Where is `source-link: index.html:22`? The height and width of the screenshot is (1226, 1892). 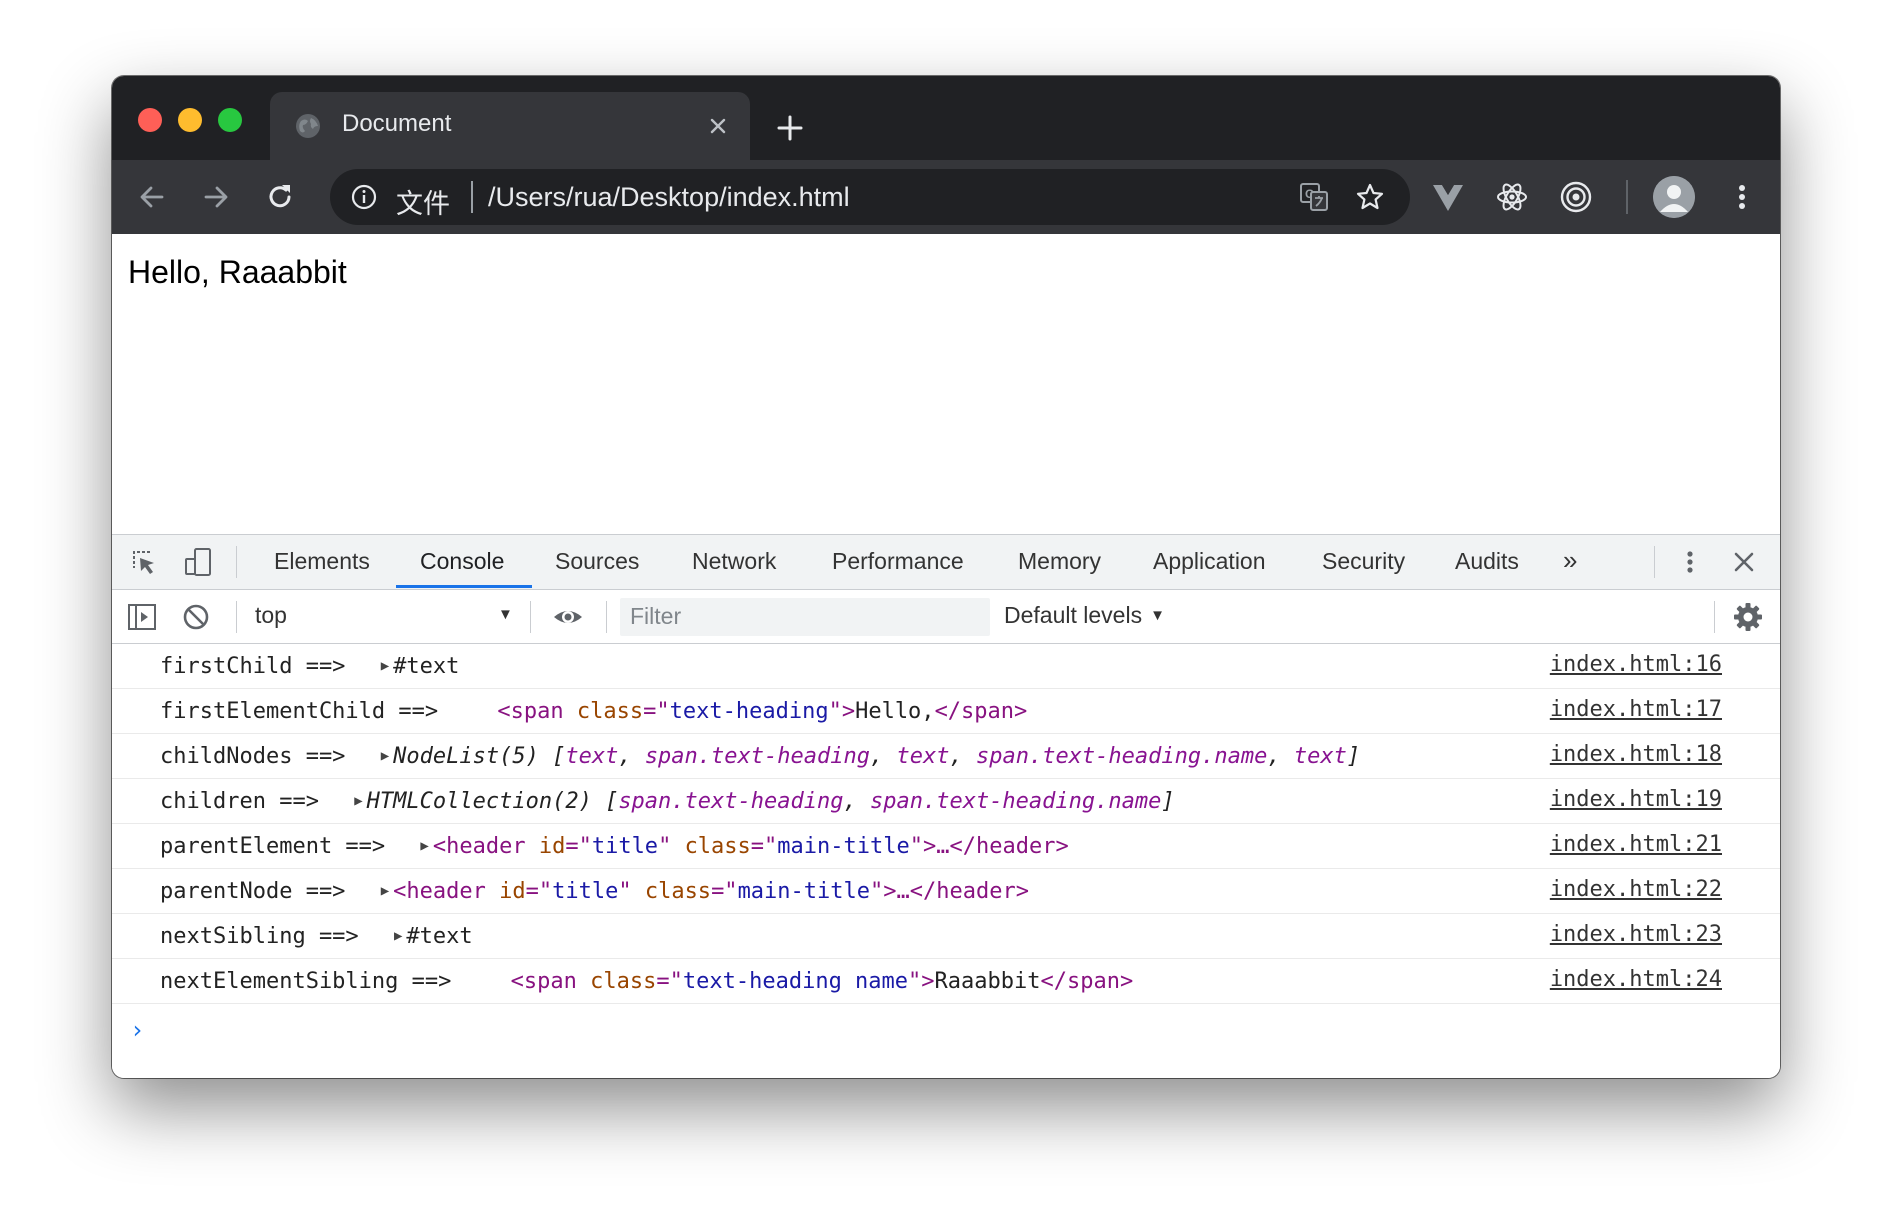
source-link: index.html:22 is located at coordinates (1636, 889).